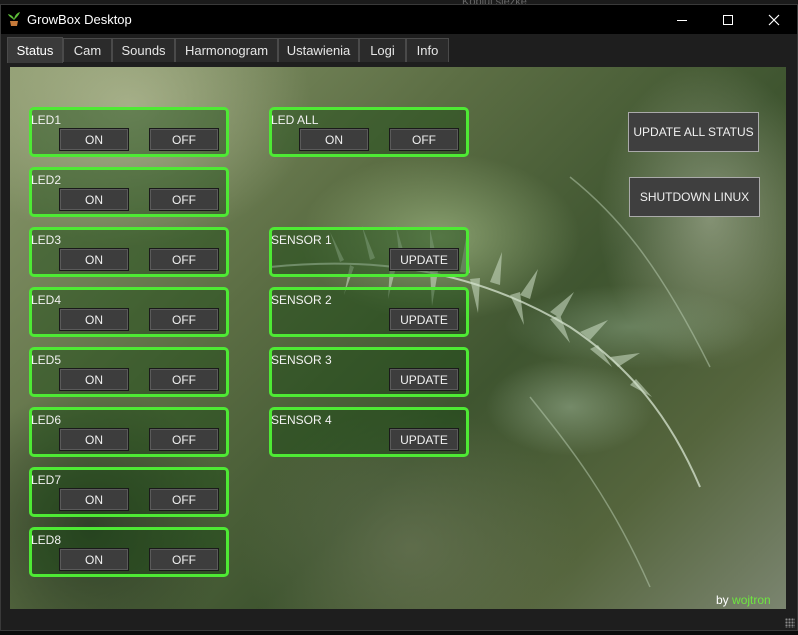 This screenshot has height=635, width=798. What do you see at coordinates (46, 480) in the screenshot?
I see `led7-label: LED7` at bounding box center [46, 480].